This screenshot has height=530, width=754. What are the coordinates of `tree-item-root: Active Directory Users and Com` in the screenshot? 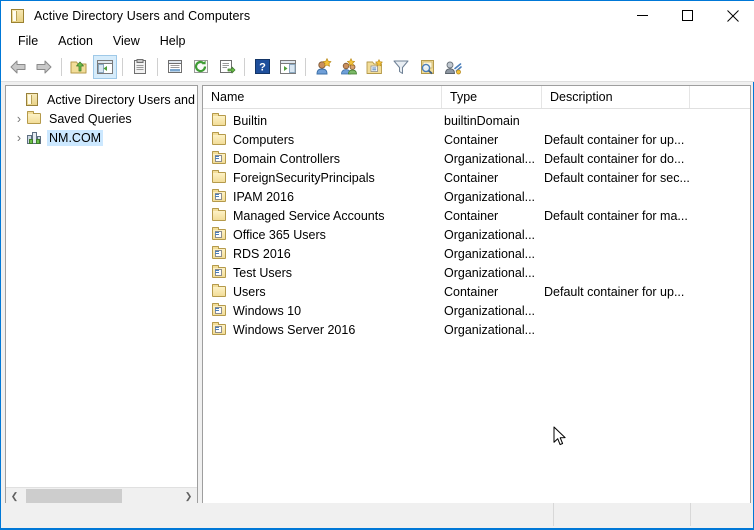 It's located at (101, 99).